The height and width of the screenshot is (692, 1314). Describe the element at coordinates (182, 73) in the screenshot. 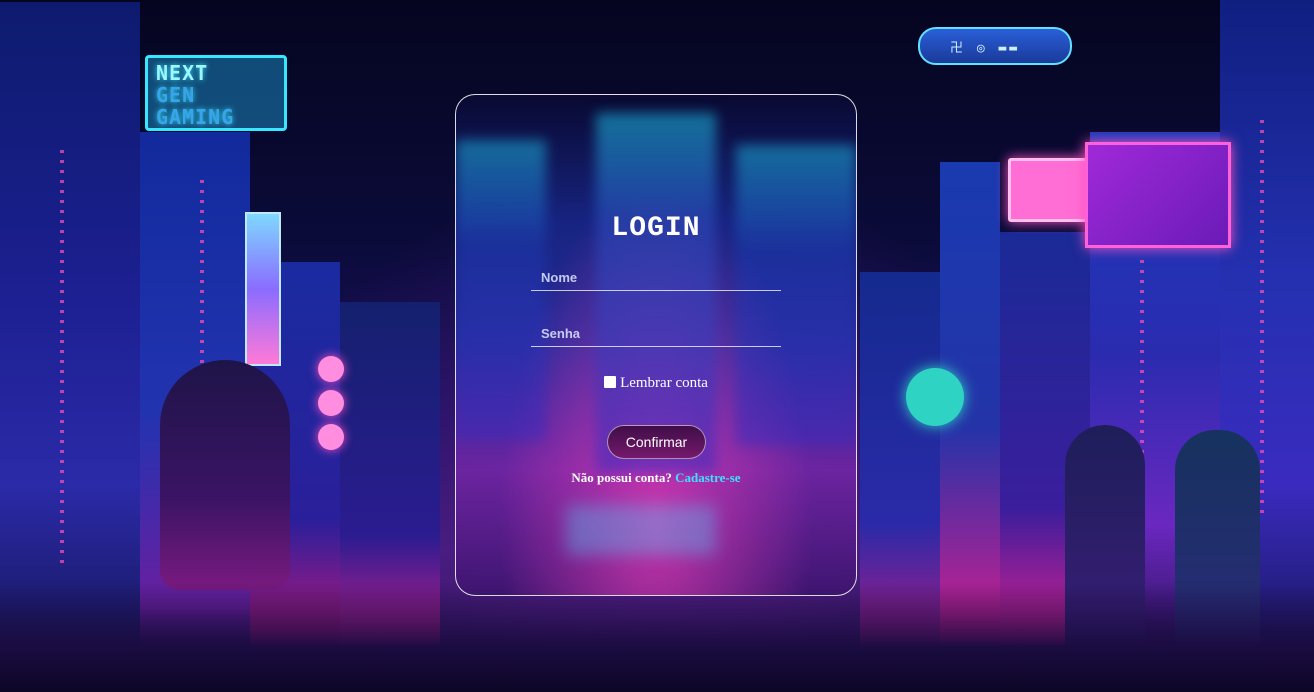

I see `sign-text: NEXT` at that location.